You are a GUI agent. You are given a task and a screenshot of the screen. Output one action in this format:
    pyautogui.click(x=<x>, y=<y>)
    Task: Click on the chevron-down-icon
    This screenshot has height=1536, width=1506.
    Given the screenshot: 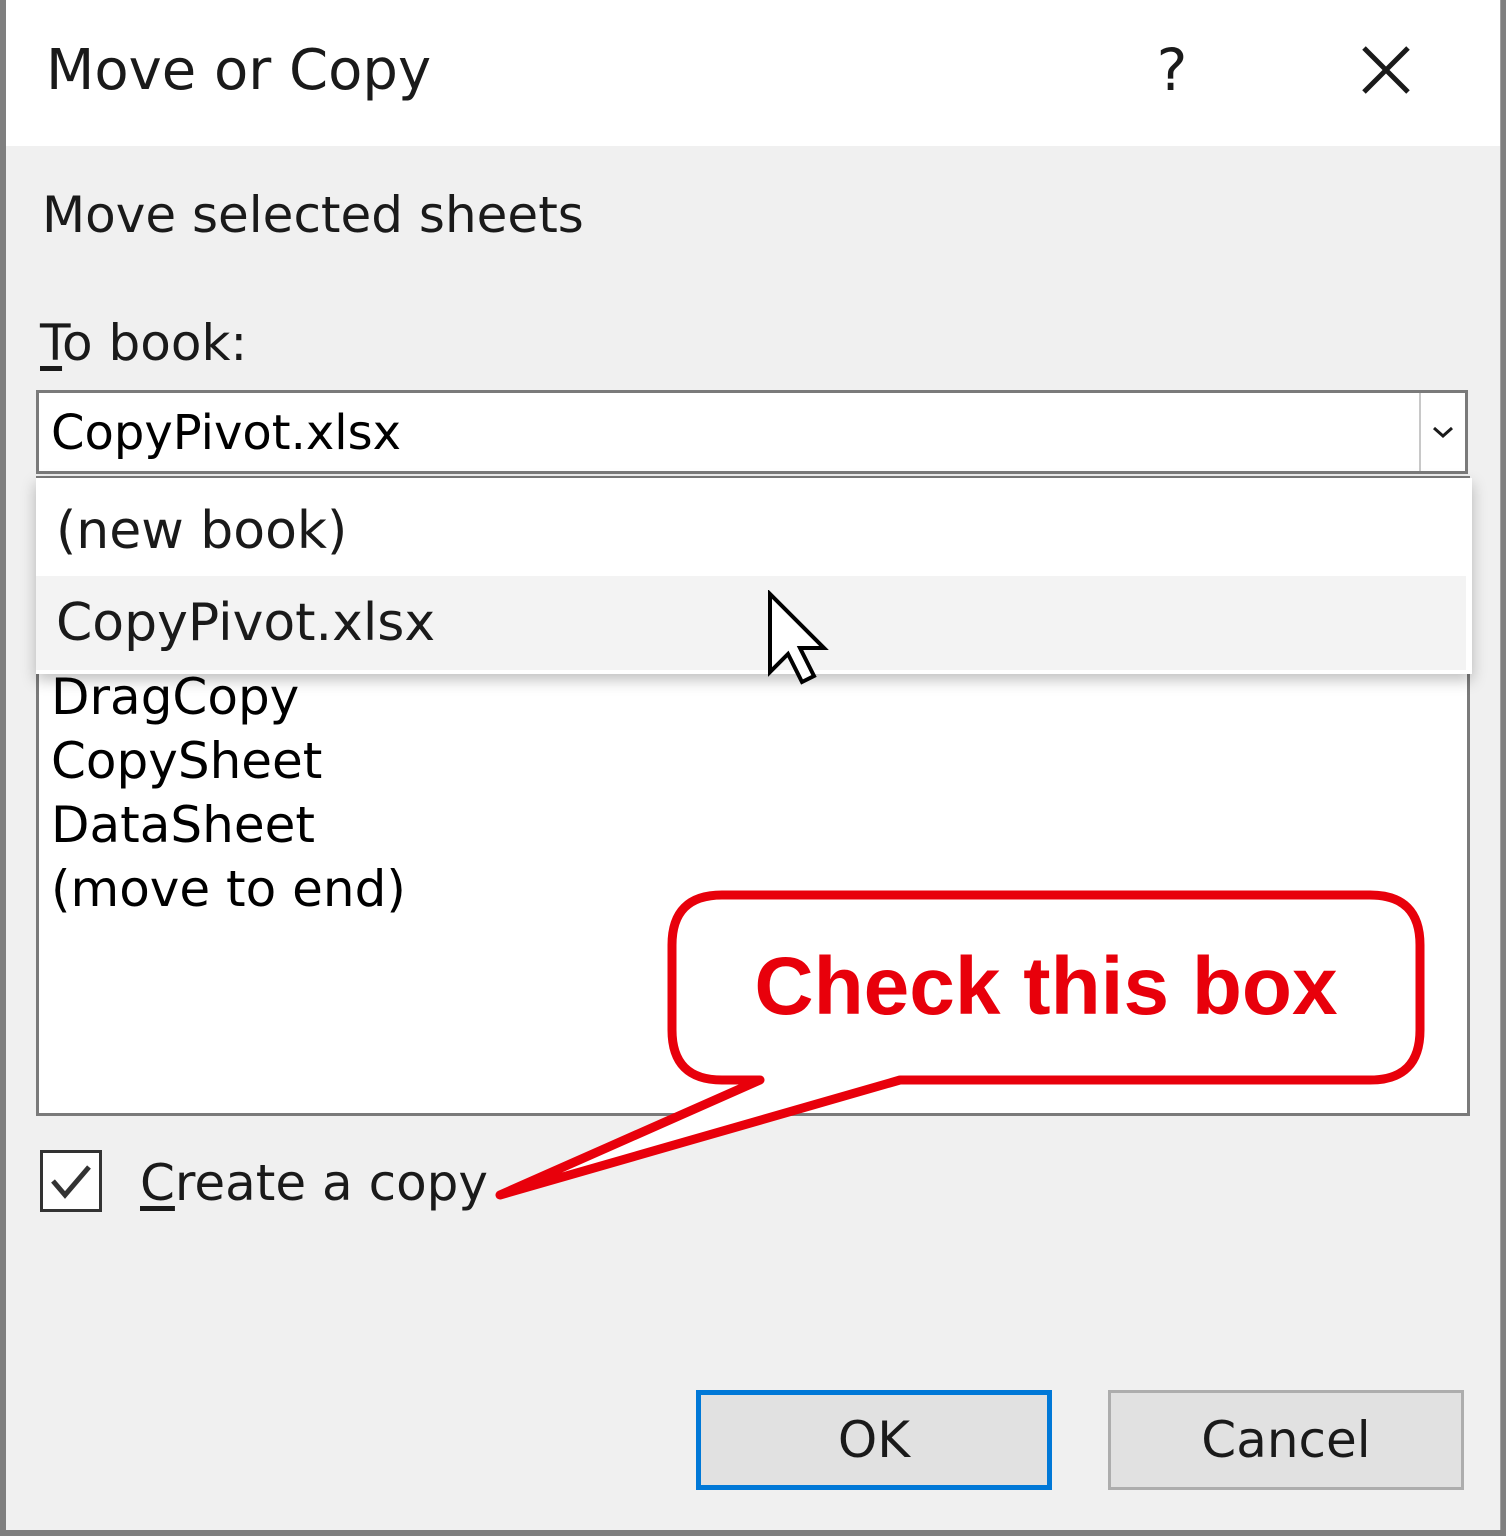 What is the action you would take?
    pyautogui.click(x=1443, y=432)
    